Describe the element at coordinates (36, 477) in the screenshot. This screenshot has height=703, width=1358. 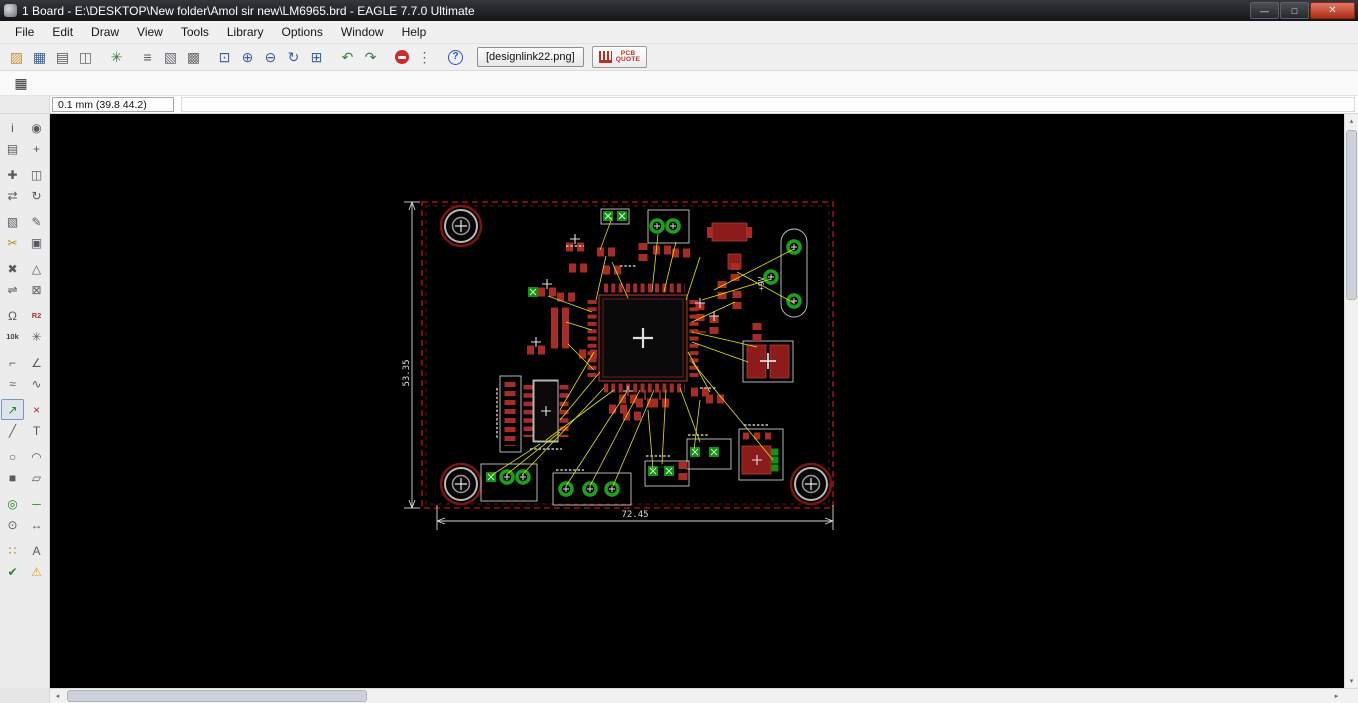
I see `tool-polygon-button: ▱` at that location.